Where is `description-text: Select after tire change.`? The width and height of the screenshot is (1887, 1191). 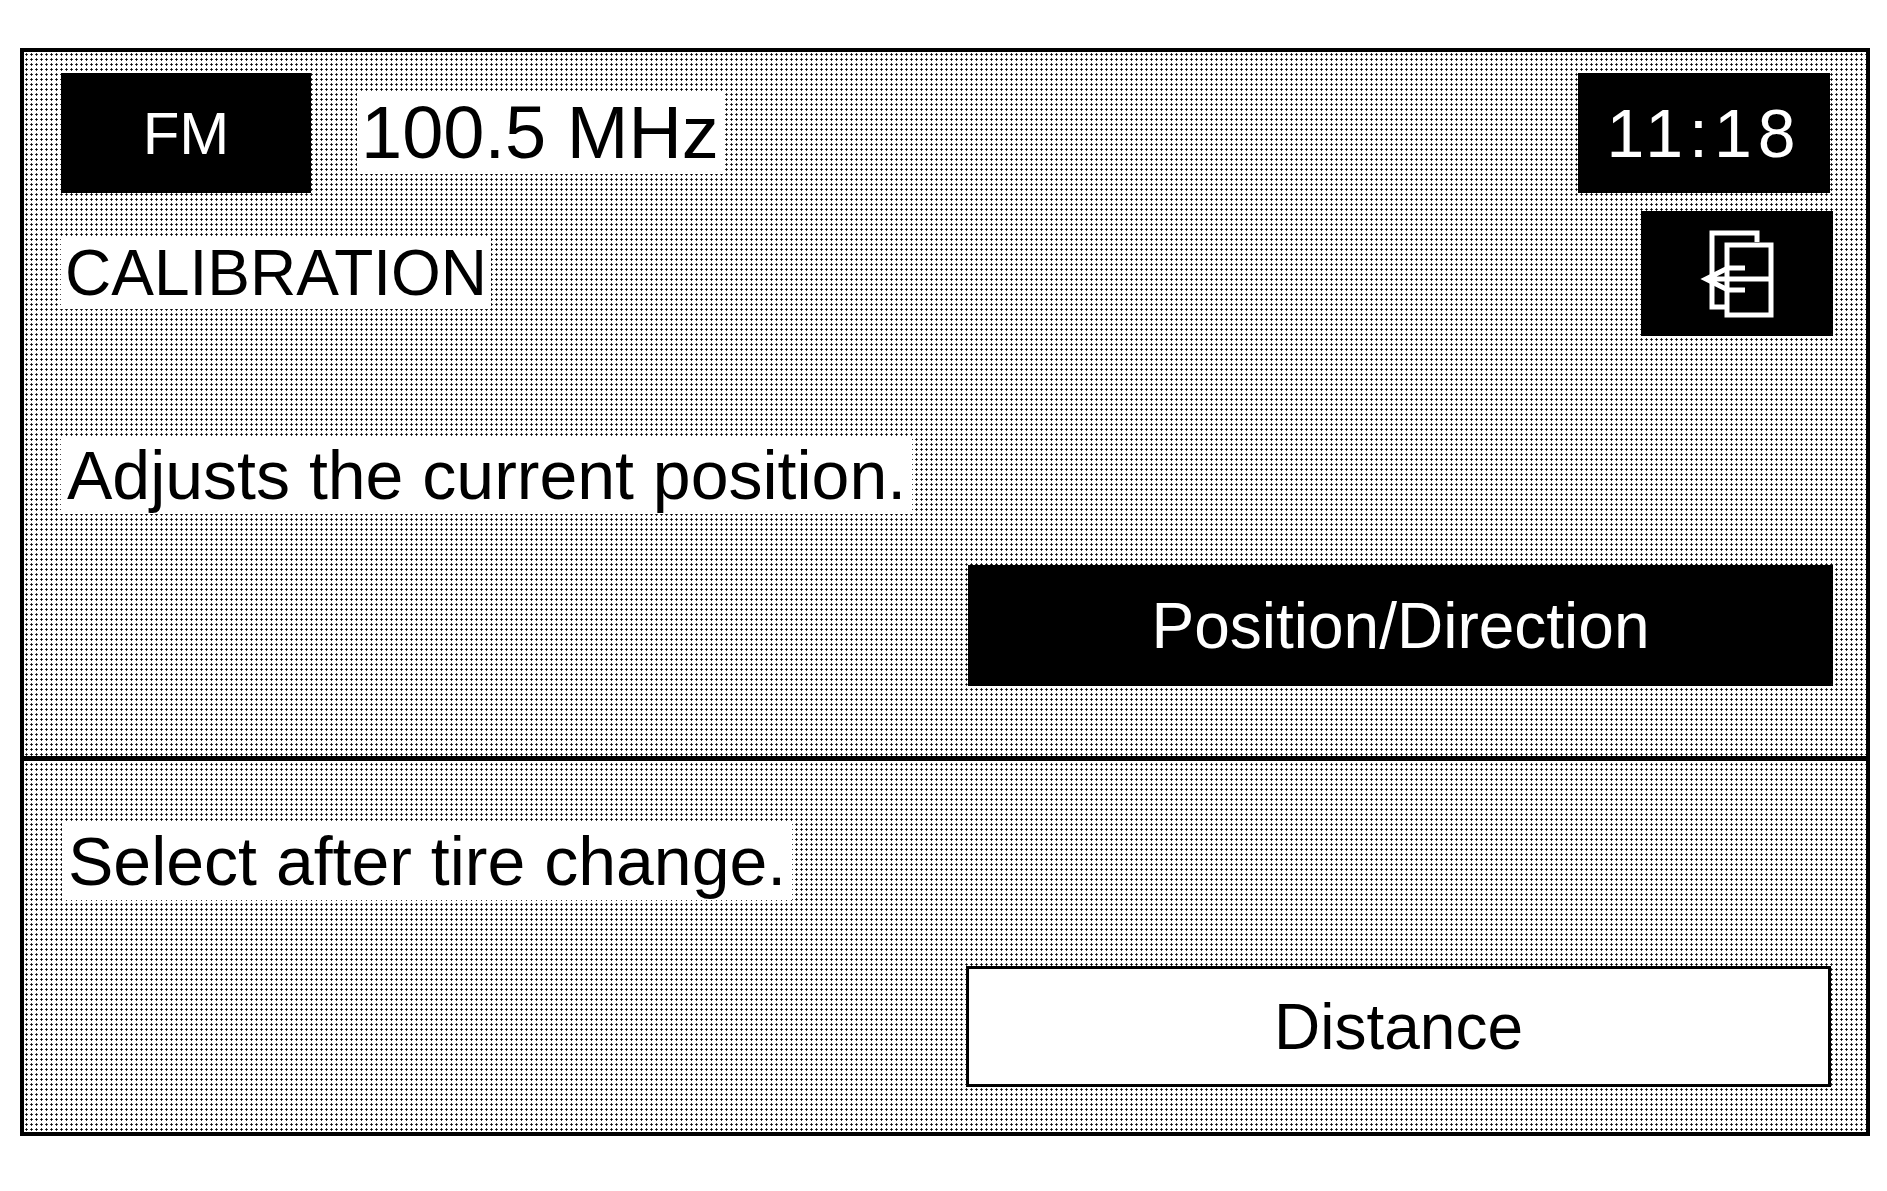
description-text: Select after tire change. is located at coordinates (427, 861).